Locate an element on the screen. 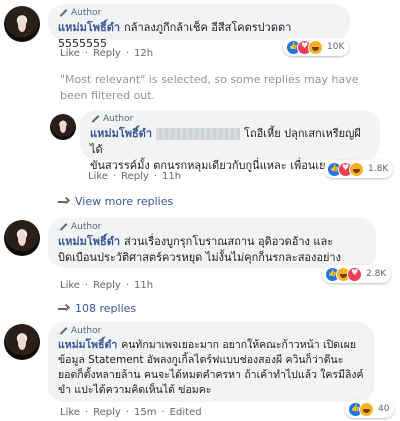  reactions-summary: 2.8K is located at coordinates (357, 274).